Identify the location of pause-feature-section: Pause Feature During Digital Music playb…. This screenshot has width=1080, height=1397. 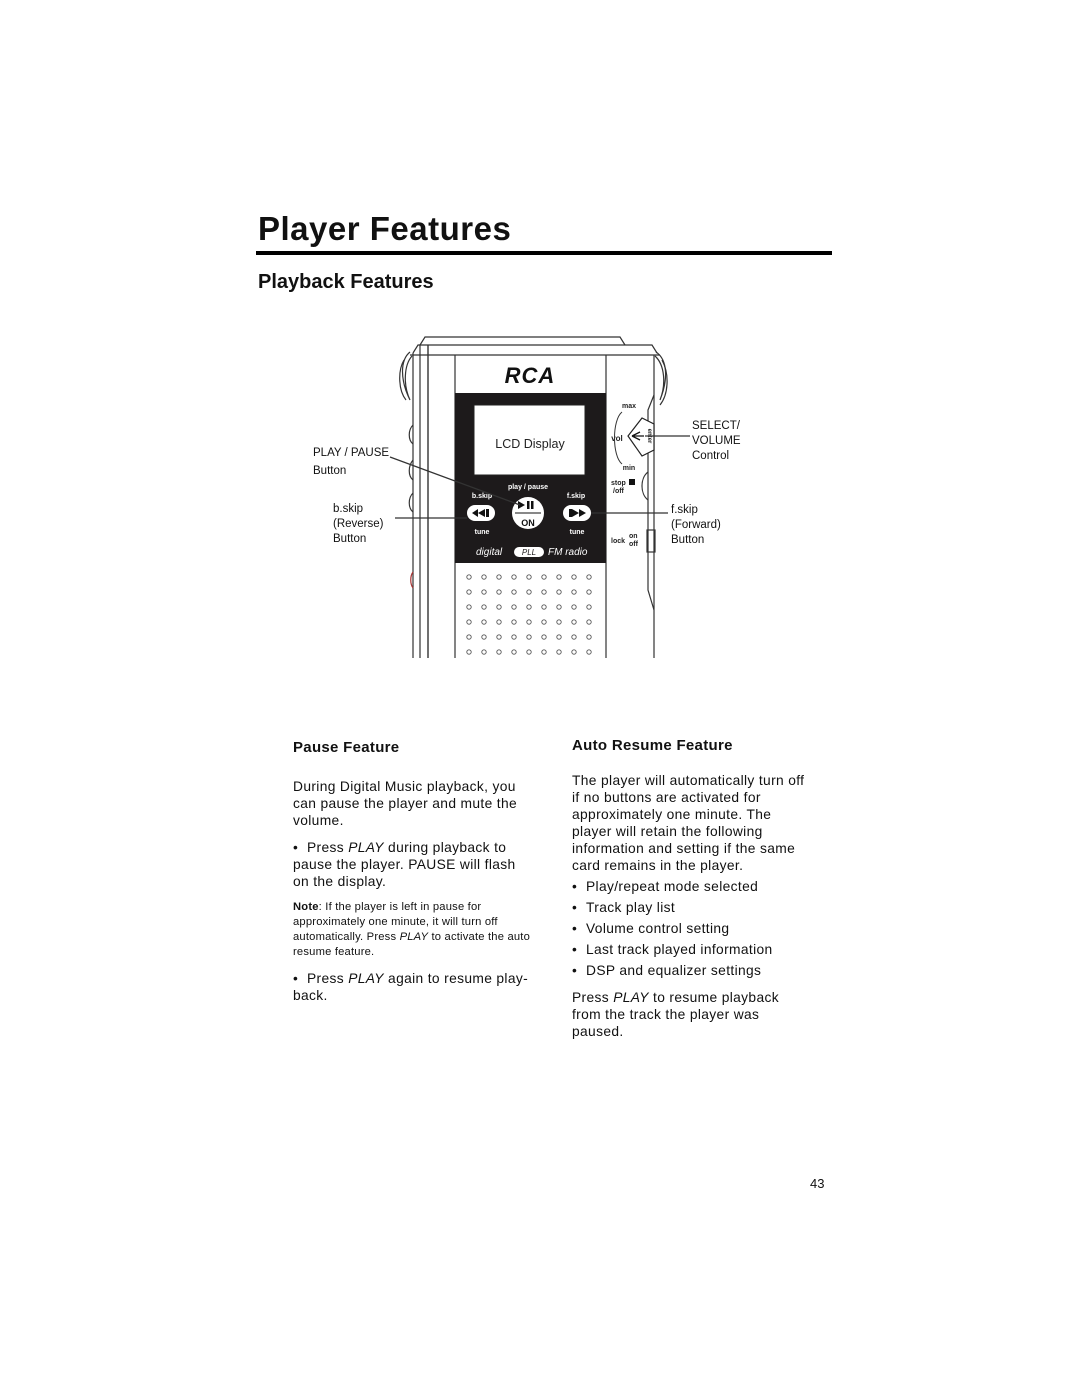
(413, 871).